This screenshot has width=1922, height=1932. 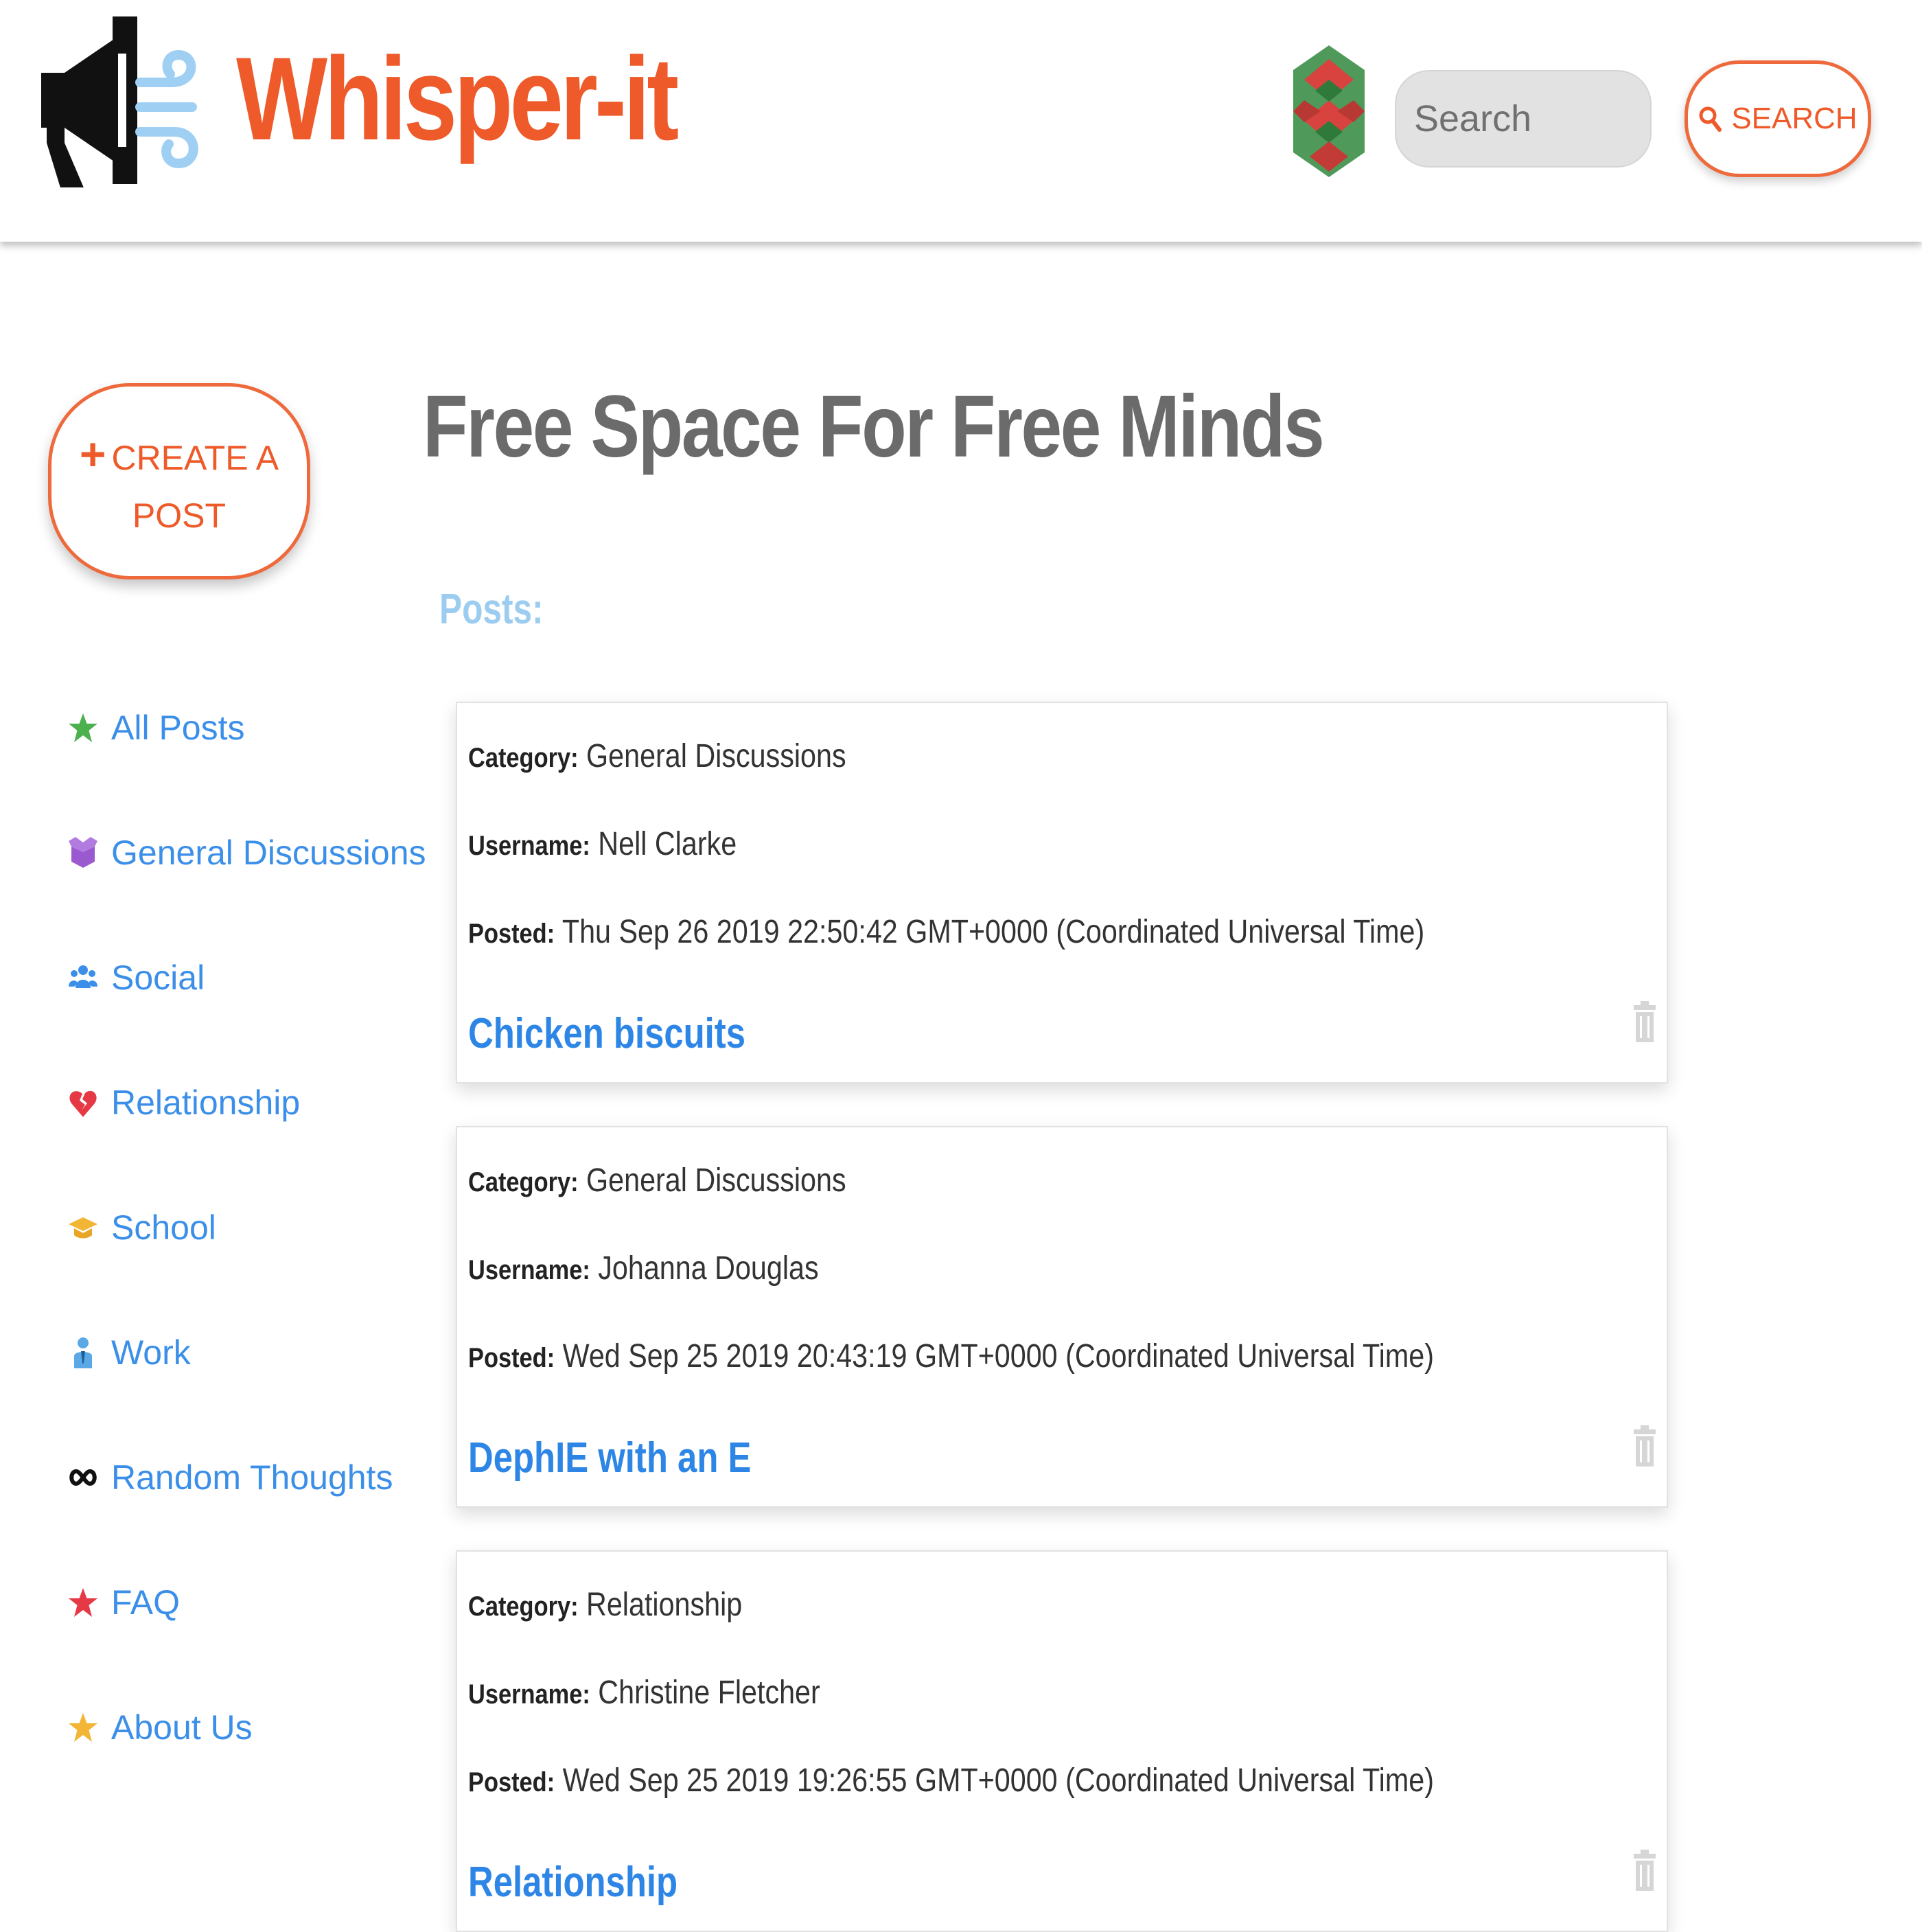 What do you see at coordinates (182, 1727) in the screenshot?
I see `sidebar-item-label: About Us` at bounding box center [182, 1727].